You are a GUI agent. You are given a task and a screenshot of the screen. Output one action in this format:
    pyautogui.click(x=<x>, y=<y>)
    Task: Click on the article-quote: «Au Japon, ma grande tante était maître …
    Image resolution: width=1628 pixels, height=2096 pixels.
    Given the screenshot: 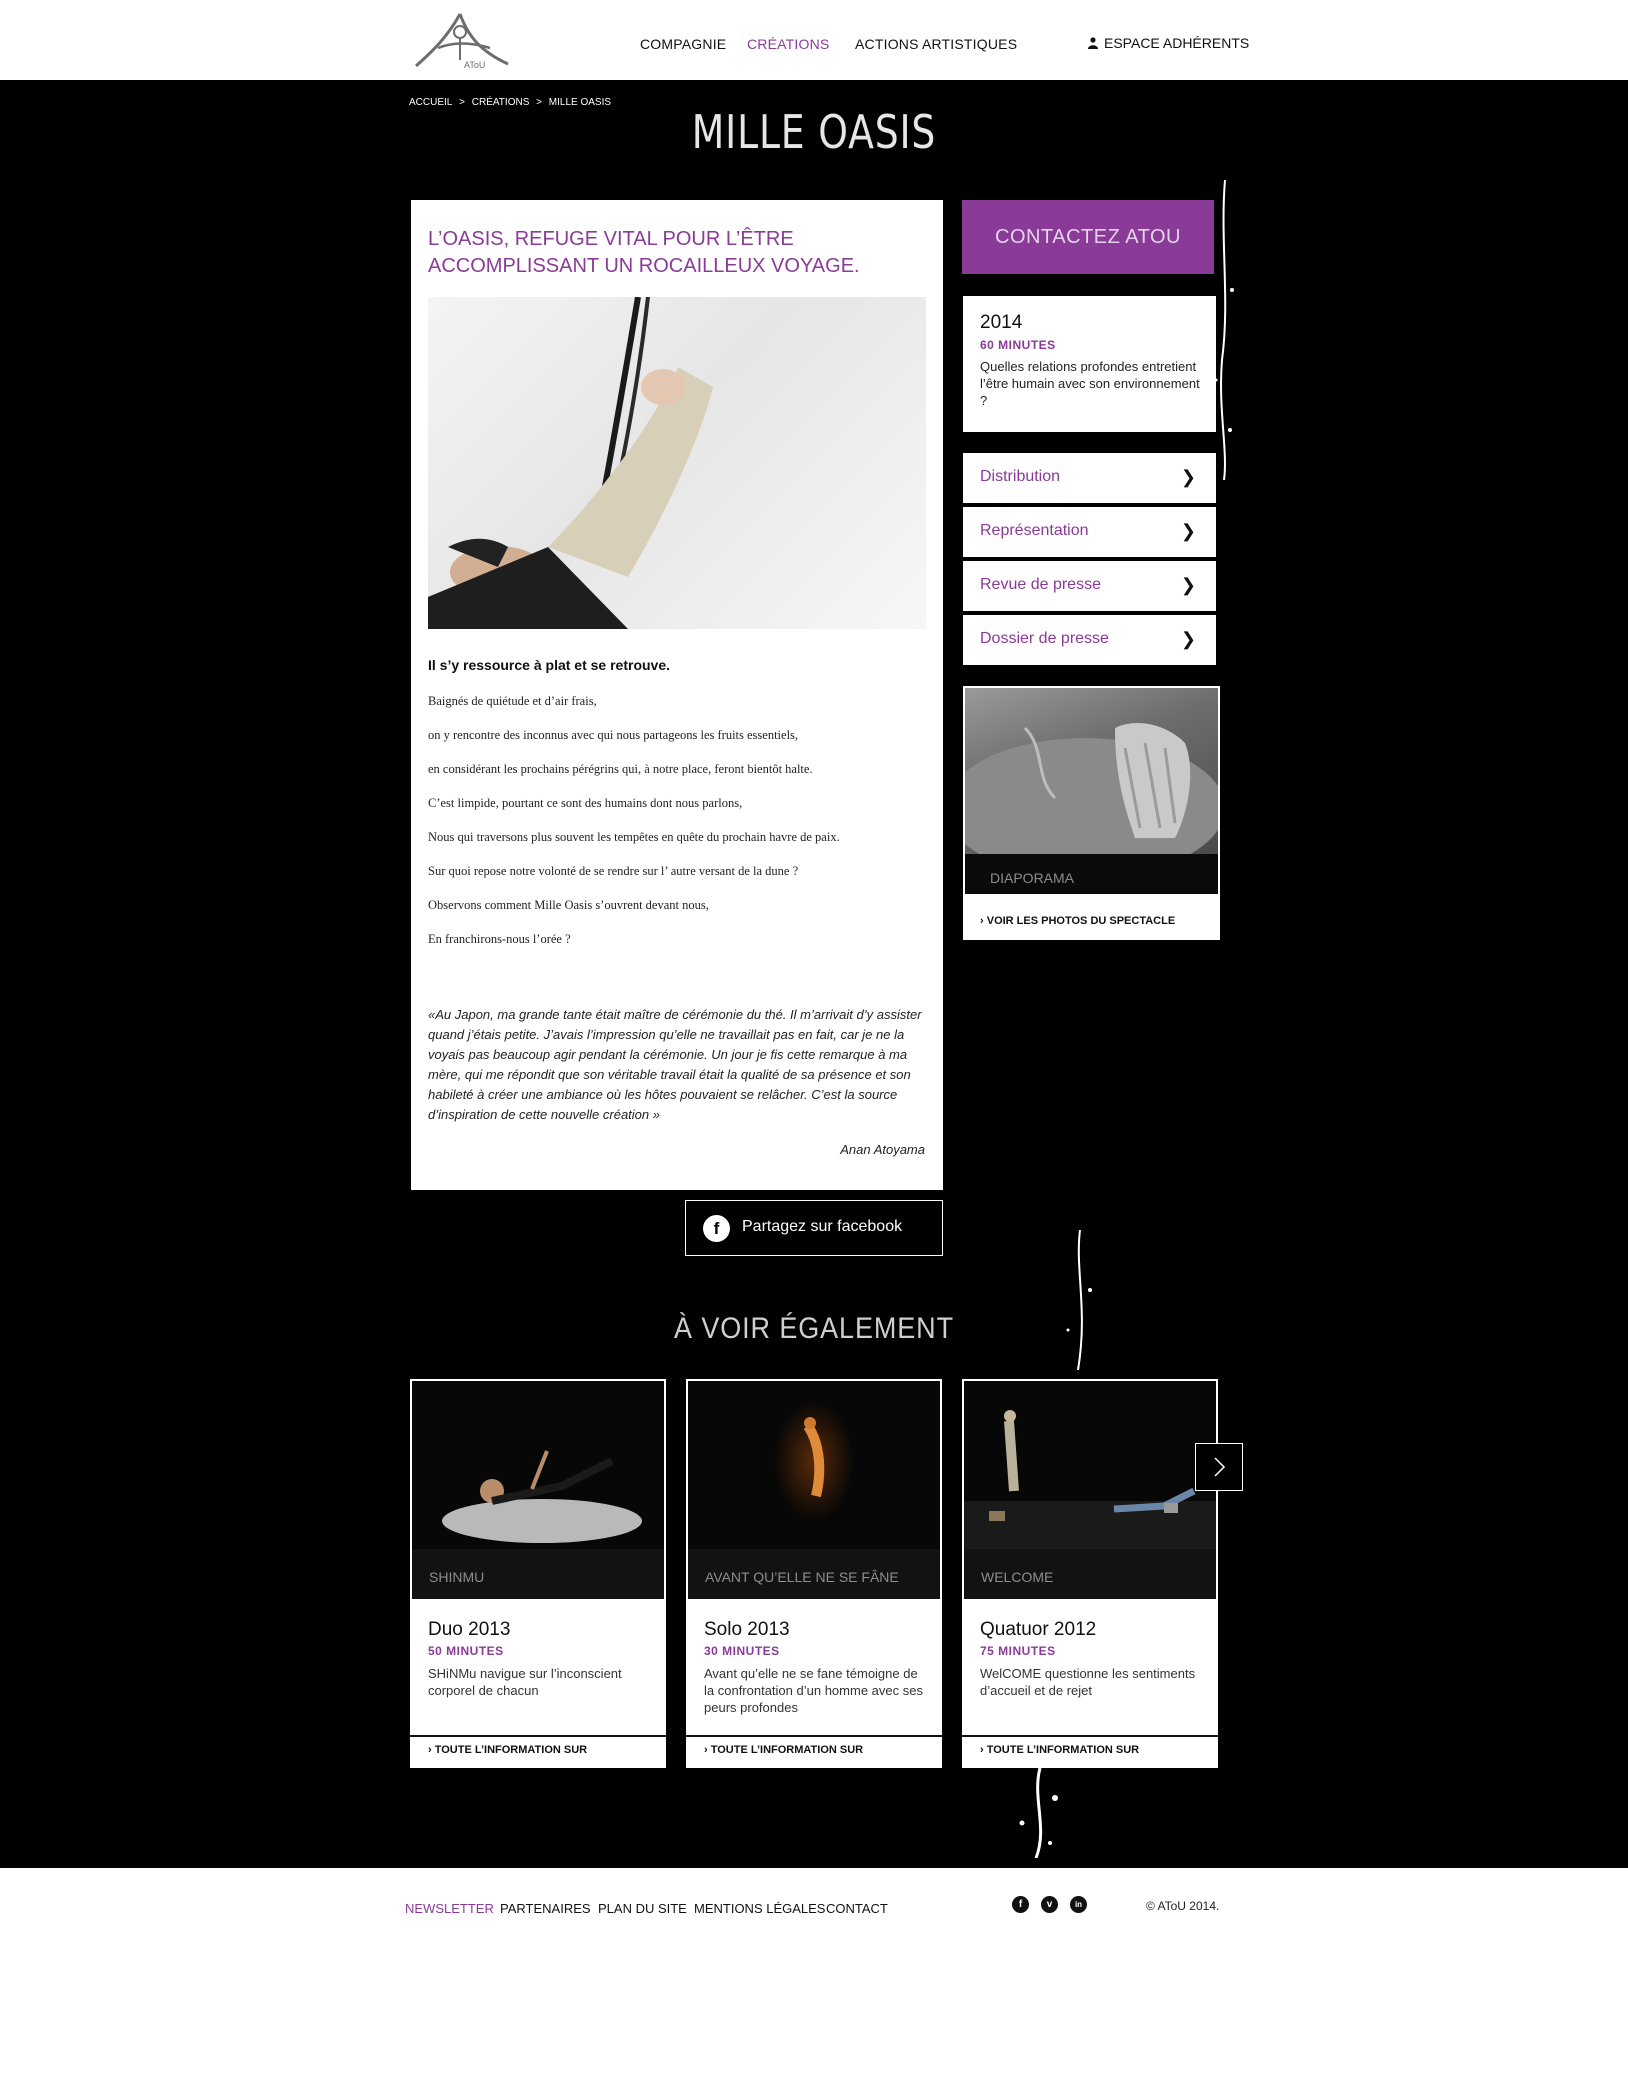 What is the action you would take?
    pyautogui.click(x=675, y=1064)
    